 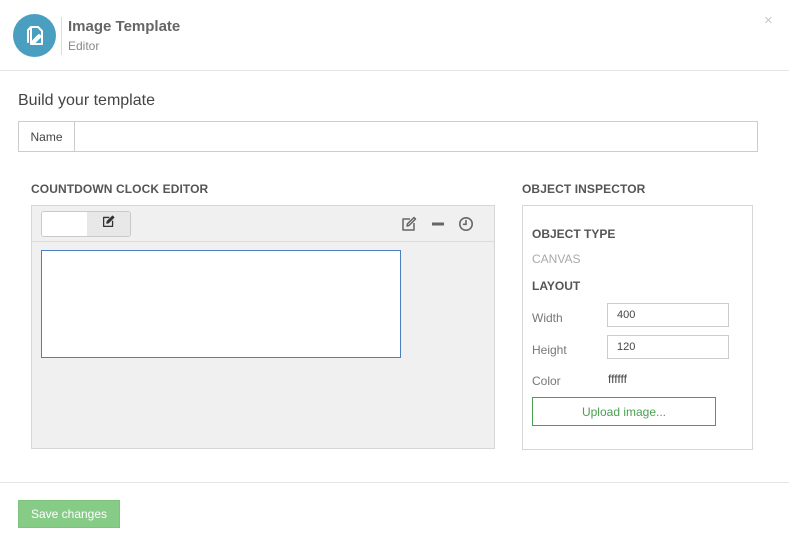 What do you see at coordinates (547, 318) in the screenshot?
I see `width-label: Width` at bounding box center [547, 318].